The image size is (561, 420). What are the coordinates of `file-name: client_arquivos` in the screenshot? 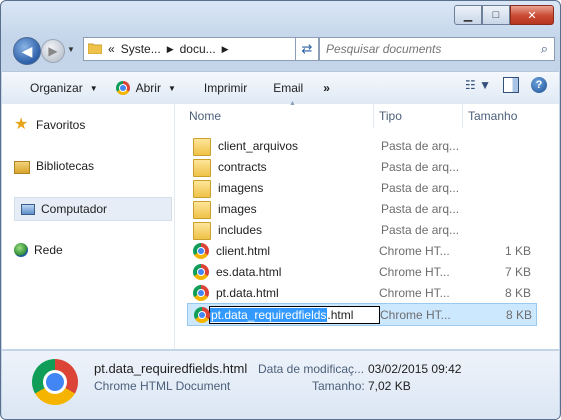 It's located at (258, 145).